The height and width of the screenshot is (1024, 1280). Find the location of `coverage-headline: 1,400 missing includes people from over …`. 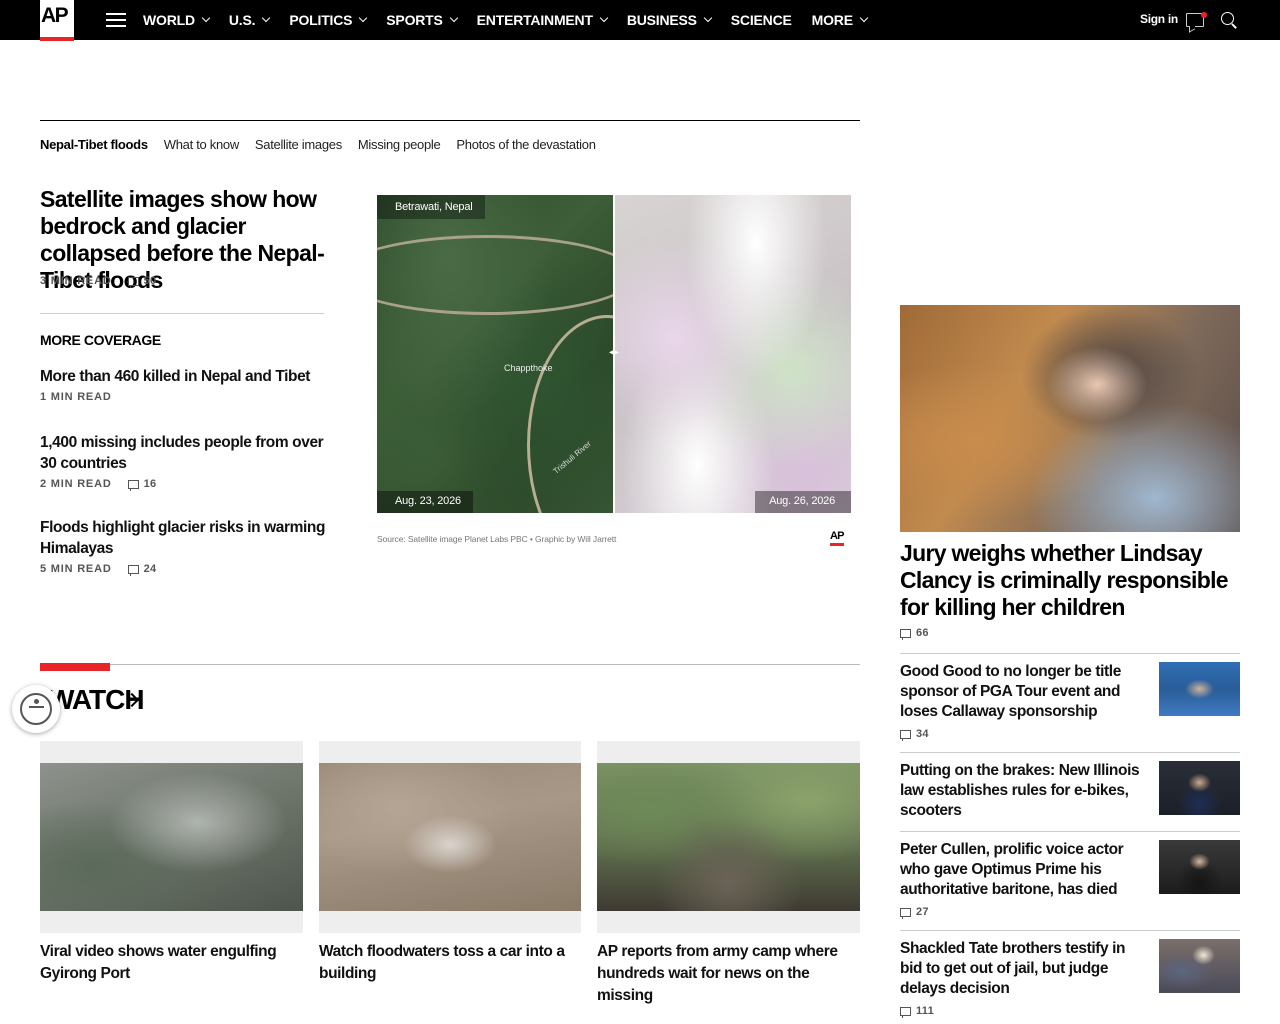

coverage-headline: 1,400 missing includes people from over … is located at coordinates (190, 453).